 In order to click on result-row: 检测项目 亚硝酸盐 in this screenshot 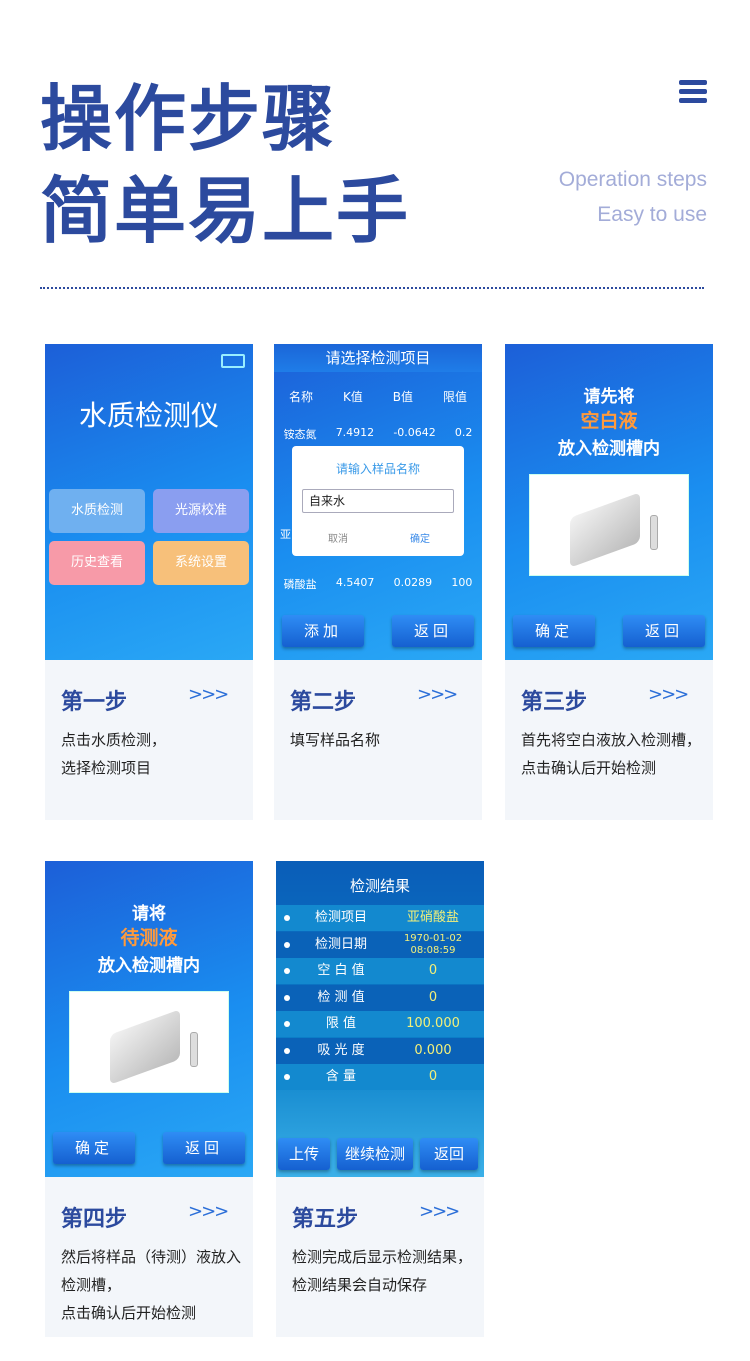, I will do `click(380, 918)`.